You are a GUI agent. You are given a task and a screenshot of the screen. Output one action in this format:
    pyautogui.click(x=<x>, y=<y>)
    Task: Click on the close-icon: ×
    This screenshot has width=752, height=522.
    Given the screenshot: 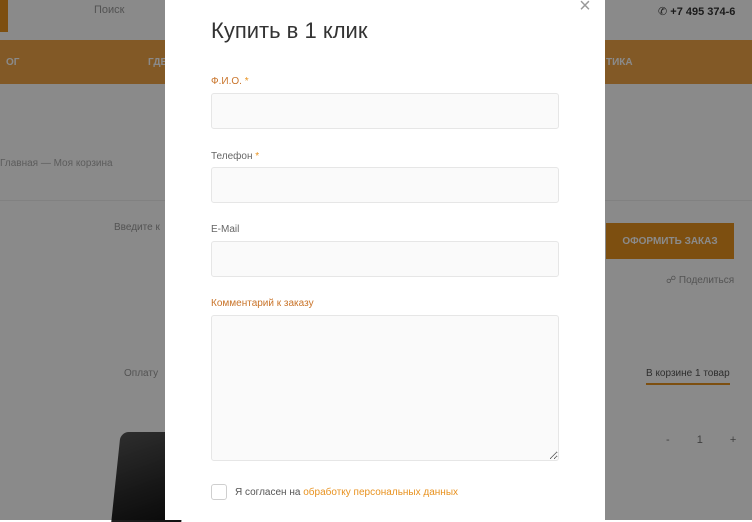 What is the action you would take?
    pyautogui.click(x=585, y=8)
    